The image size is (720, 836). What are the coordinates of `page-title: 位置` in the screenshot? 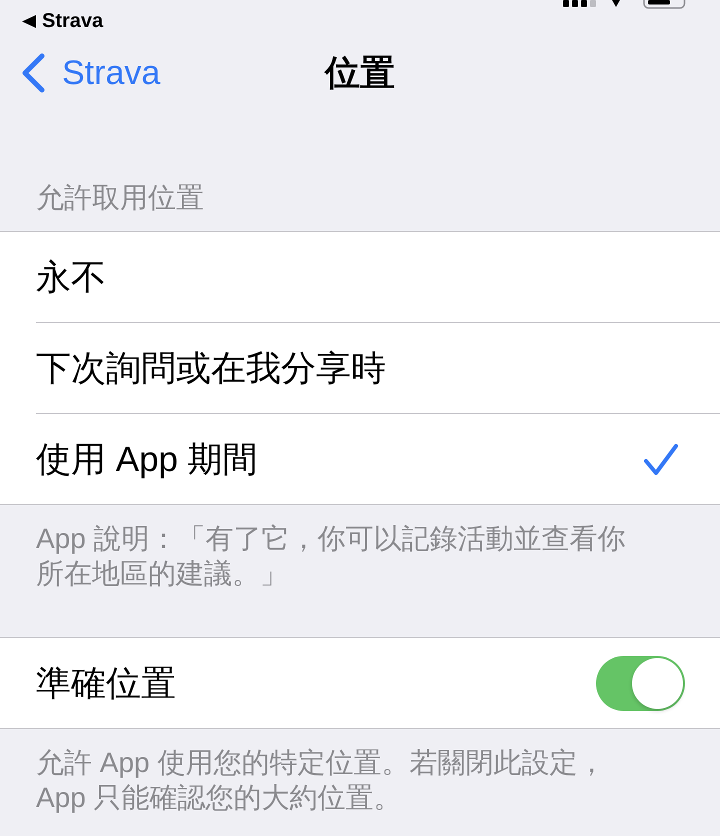 It's located at (360, 73).